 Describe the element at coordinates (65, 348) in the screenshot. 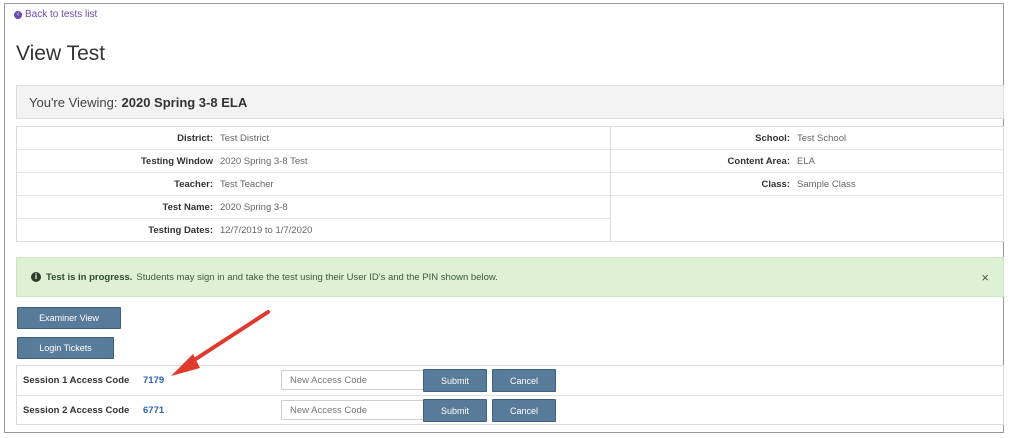

I see `login-tickets-button: Login Tickets` at that location.